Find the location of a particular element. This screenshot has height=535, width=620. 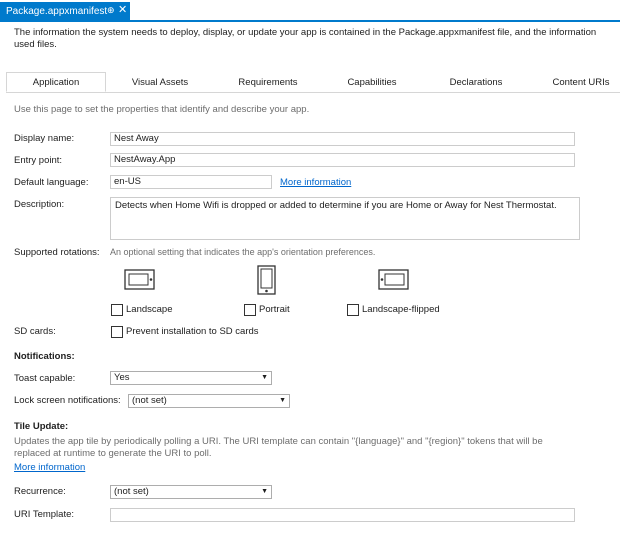

tile-update-heading: Tile Update: is located at coordinates (41, 426).